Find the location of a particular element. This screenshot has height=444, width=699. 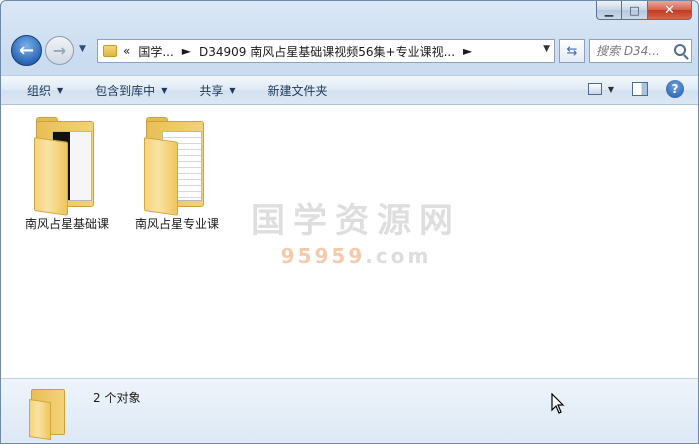

folder-label: 南风占星基础课 is located at coordinates (66, 224).